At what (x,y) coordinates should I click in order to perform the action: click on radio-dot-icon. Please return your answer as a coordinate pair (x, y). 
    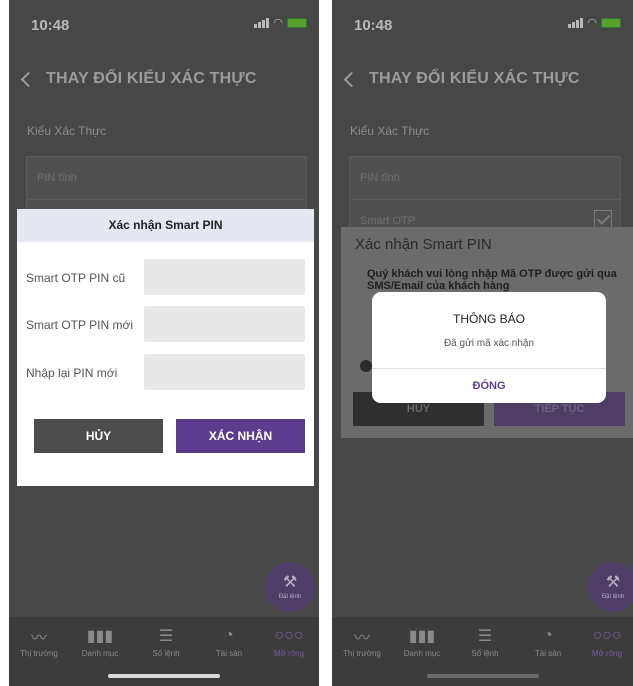
    Looking at the image, I should click on (366, 366).